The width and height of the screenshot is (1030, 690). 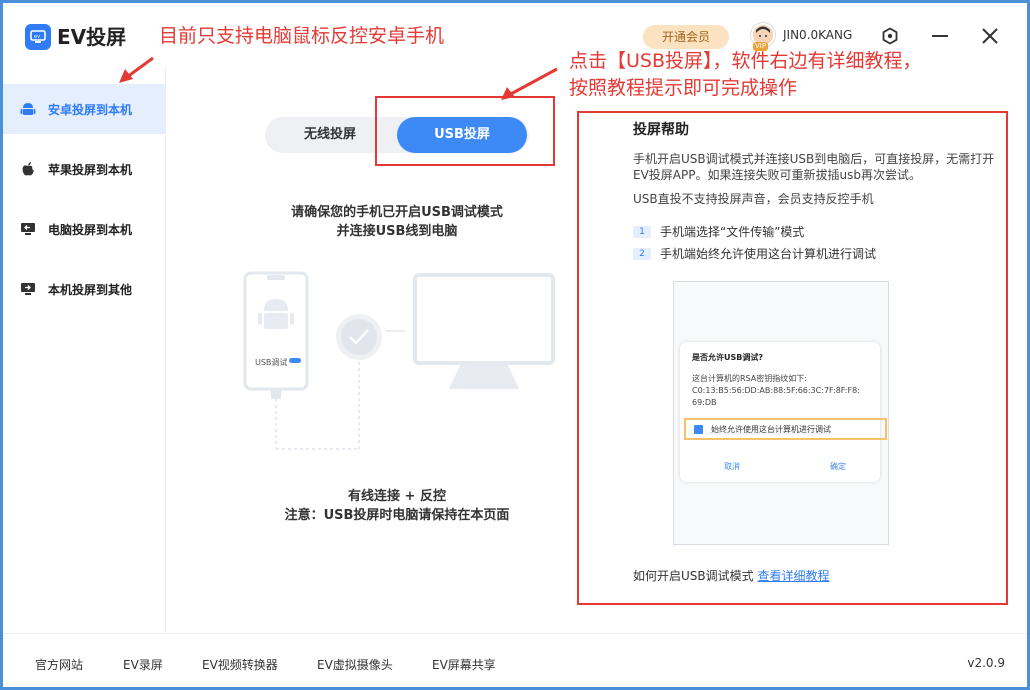 What do you see at coordinates (28, 169) in the screenshot?
I see `apple-icon` at bounding box center [28, 169].